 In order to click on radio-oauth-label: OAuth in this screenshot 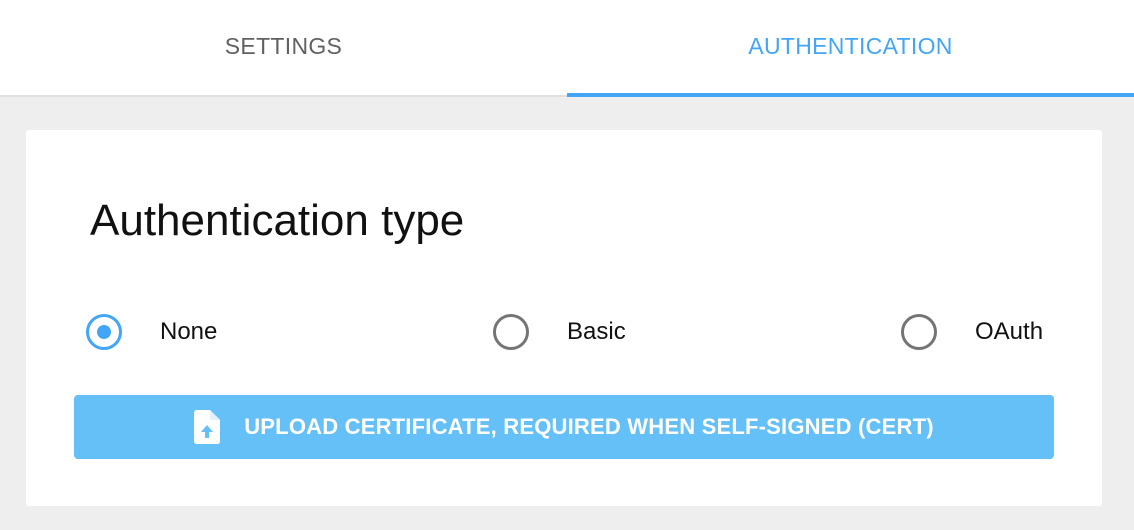, I will do `click(1009, 331)`.